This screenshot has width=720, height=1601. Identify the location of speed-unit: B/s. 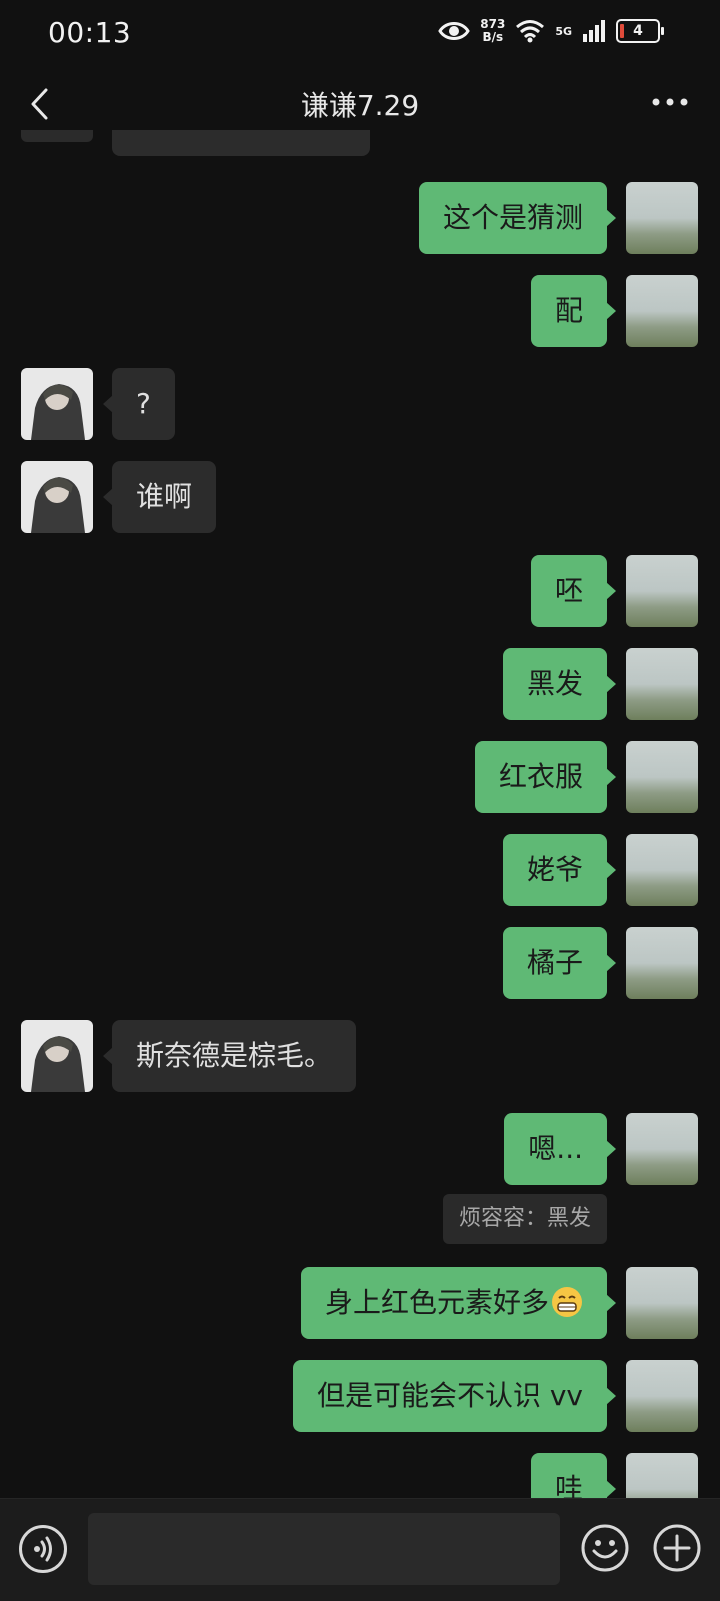
(493, 37).